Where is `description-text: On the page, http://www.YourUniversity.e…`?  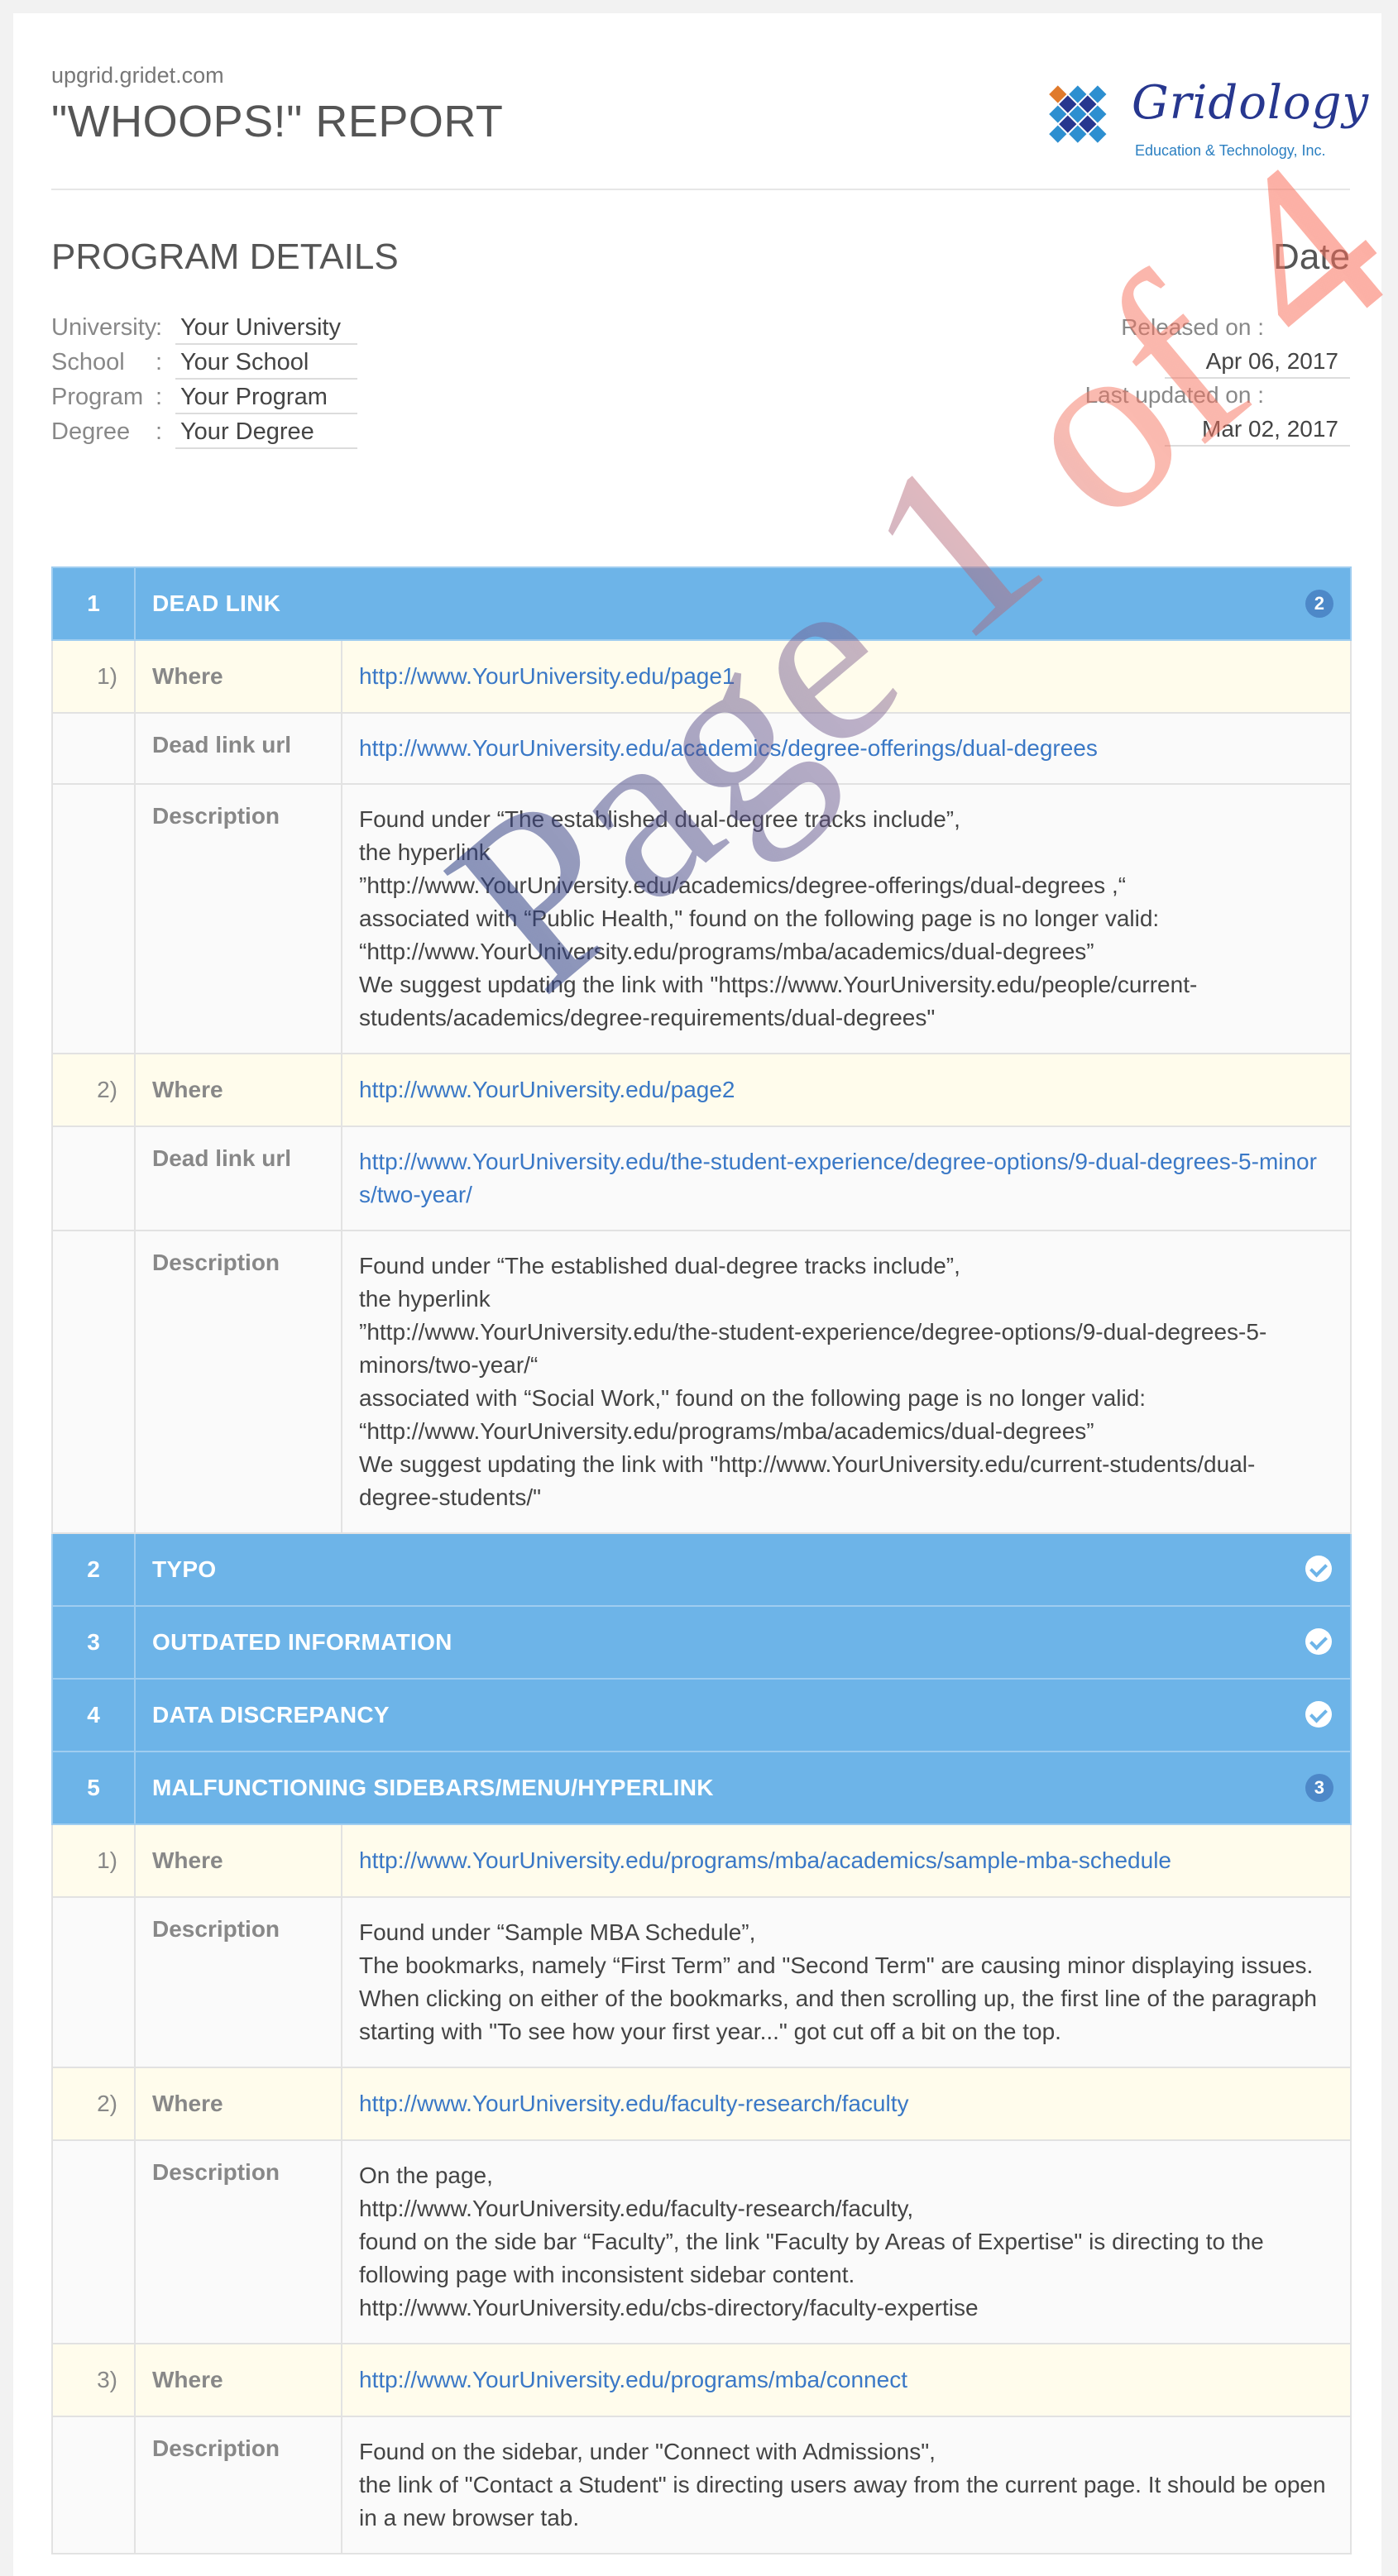
description-text: On the page, http://www.YourUniversity.e… is located at coordinates (847, 2241).